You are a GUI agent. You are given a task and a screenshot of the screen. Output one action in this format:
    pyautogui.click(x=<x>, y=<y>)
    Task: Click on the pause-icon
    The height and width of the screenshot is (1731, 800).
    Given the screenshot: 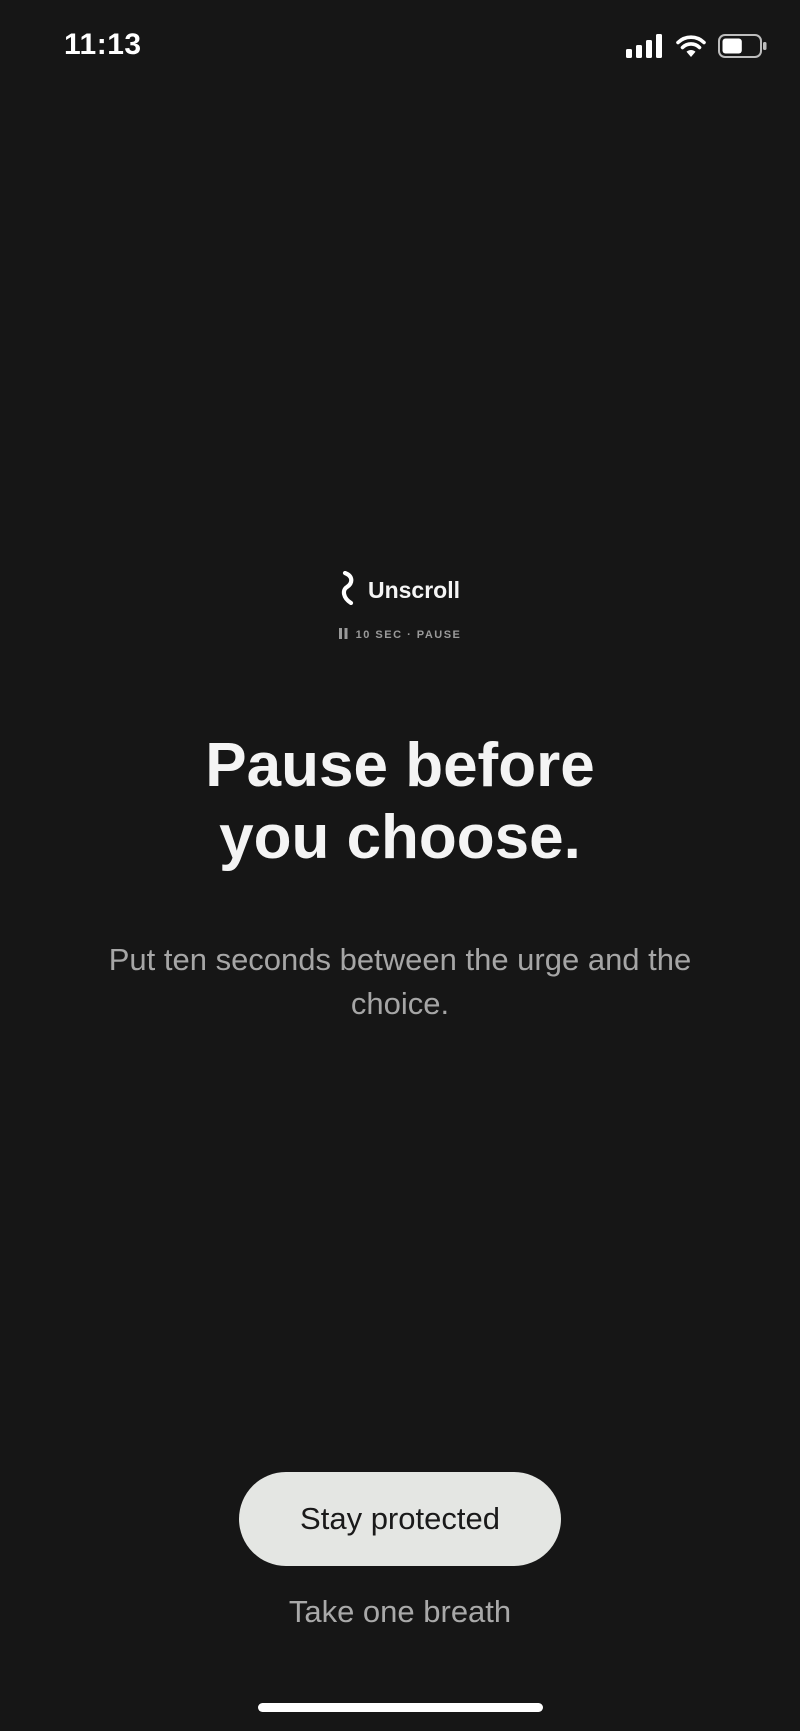 What is the action you would take?
    pyautogui.click(x=343, y=635)
    